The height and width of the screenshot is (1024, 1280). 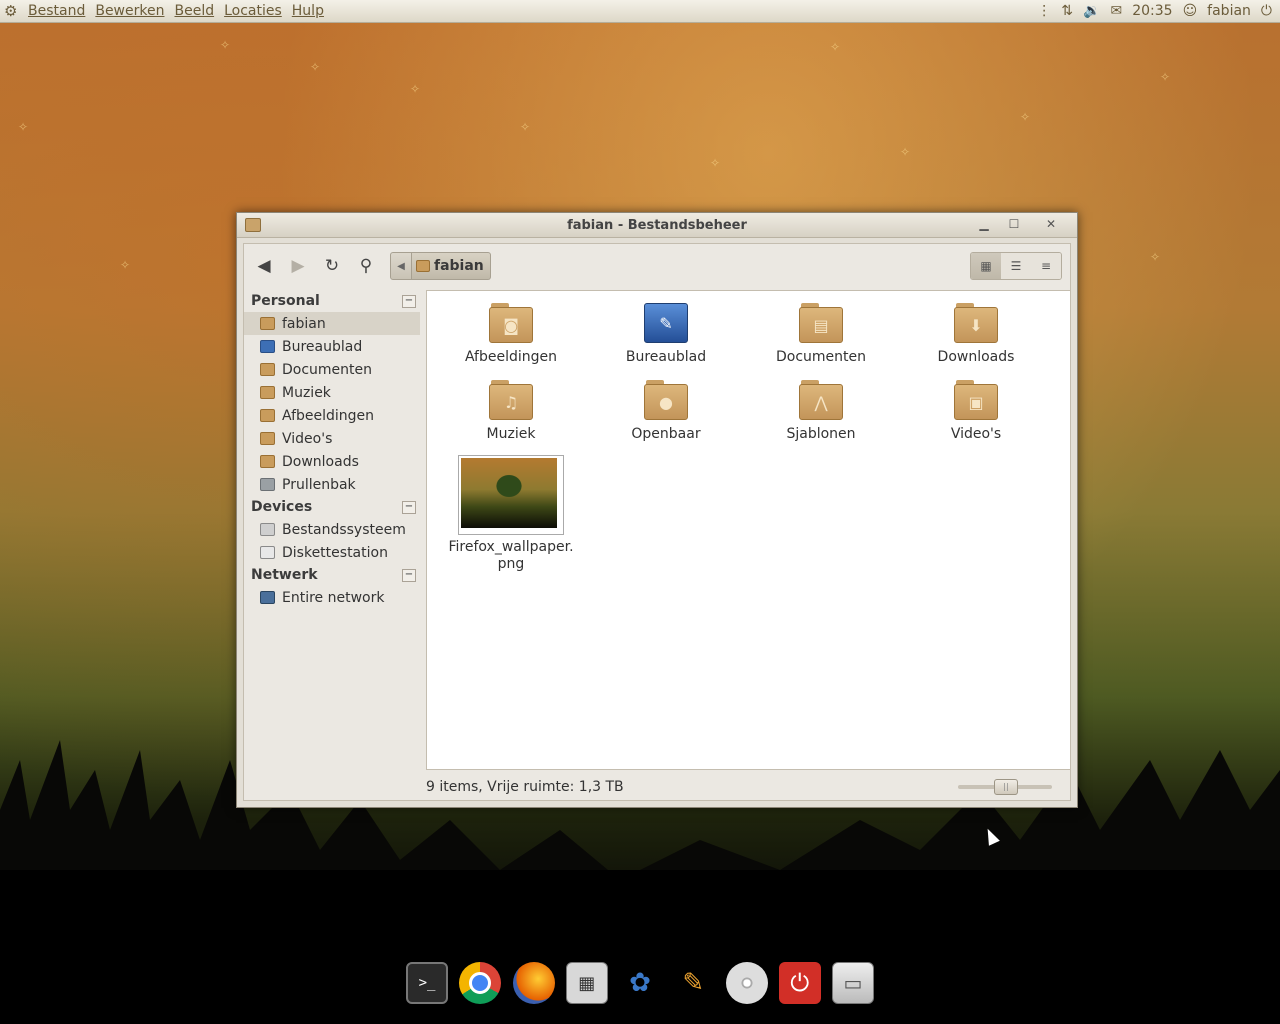 I want to click on terminal-icon: >_, so click(x=427, y=983).